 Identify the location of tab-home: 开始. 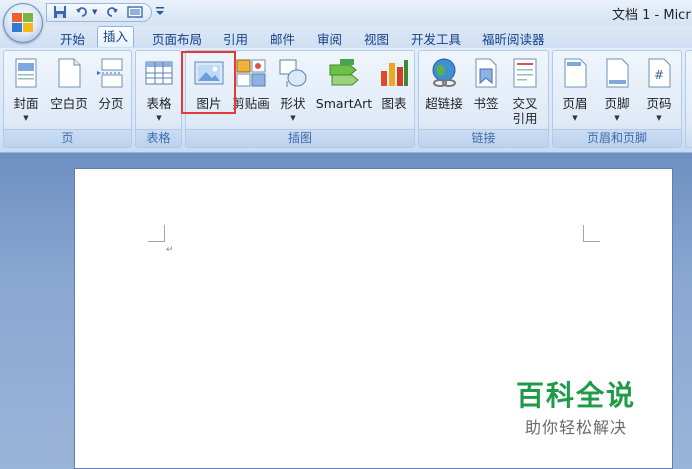
(72, 38).